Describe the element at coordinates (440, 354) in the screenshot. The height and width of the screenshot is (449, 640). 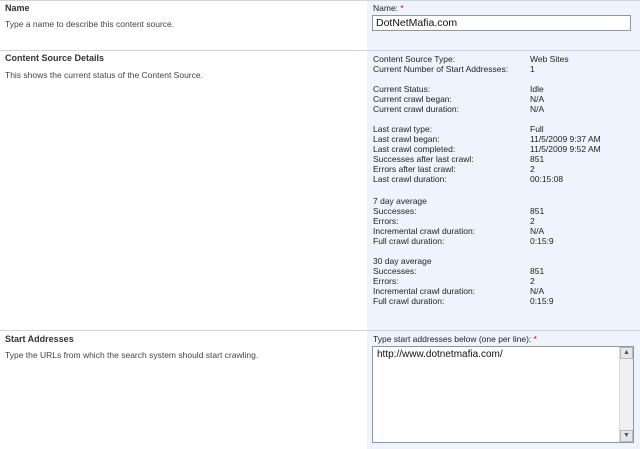
I see `start-address-text: http://www.dotnetmafia.com/` at that location.